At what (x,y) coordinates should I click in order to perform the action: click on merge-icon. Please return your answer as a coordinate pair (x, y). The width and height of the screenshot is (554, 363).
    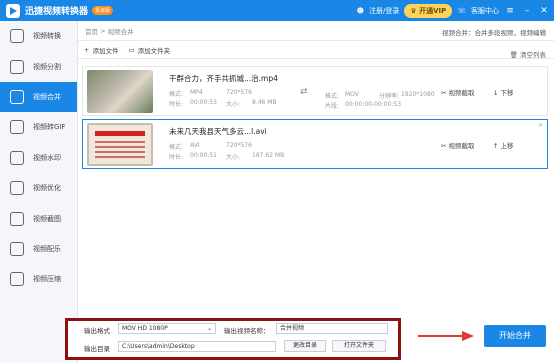
    Looking at the image, I should click on (17, 96).